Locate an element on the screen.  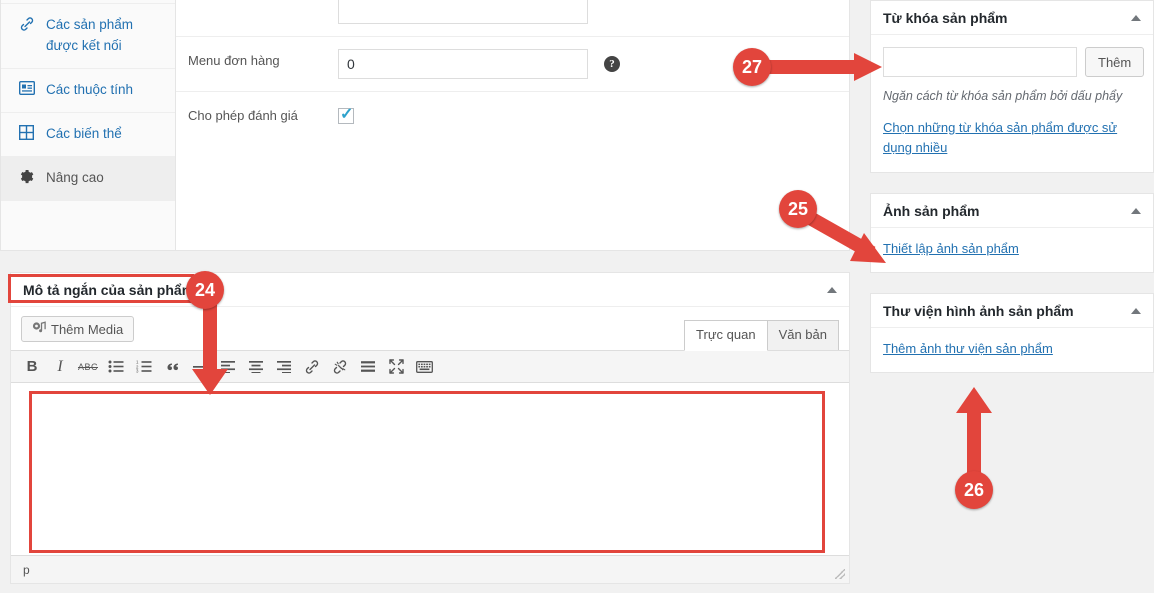
link-icon is located at coordinates (29, 25).